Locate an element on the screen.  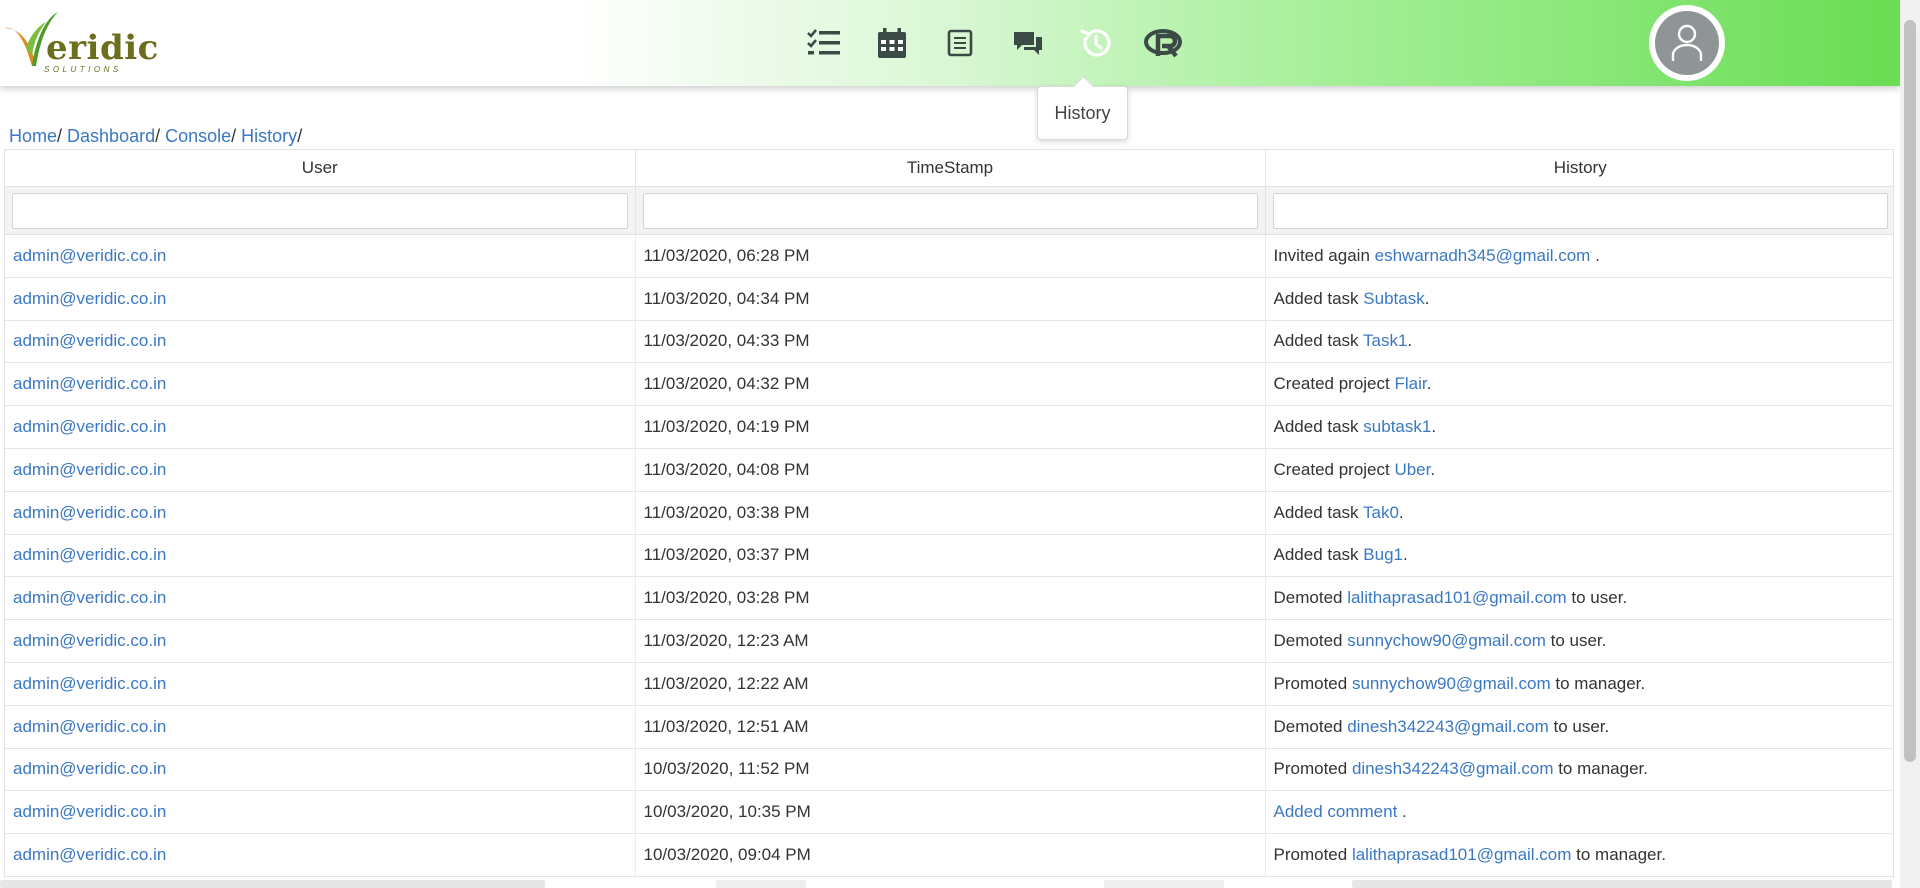
main-nav is located at coordinates (994, 43).